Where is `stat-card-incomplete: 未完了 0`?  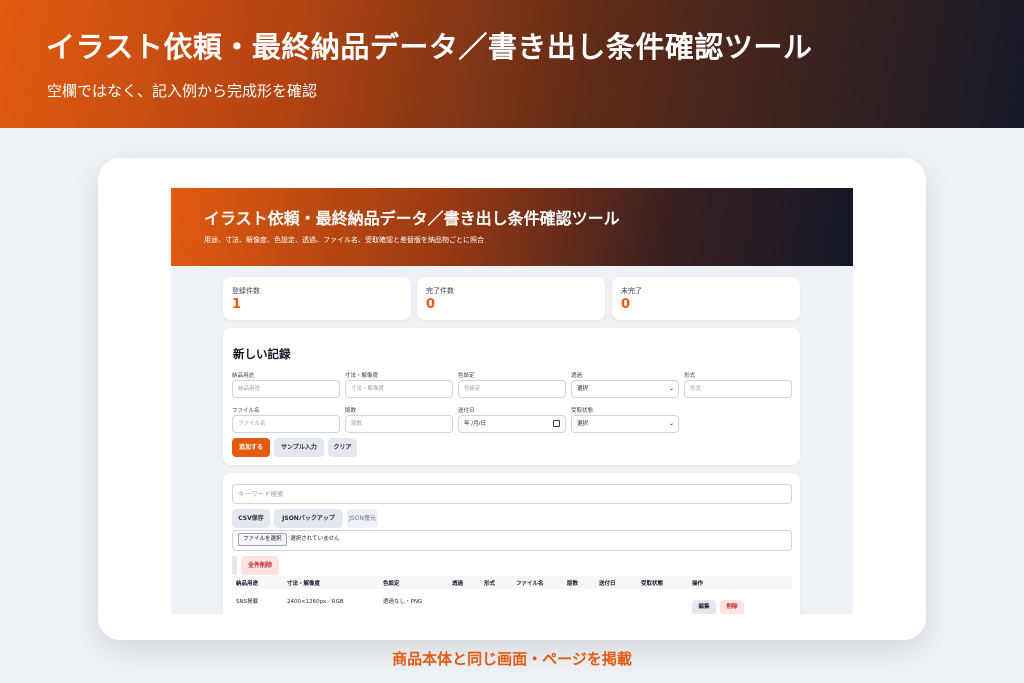
stat-card-incomplete: 未完了 0 is located at coordinates (706, 298).